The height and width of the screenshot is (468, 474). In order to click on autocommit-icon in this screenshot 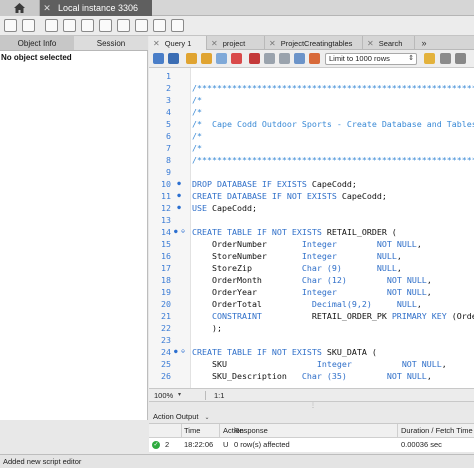, I will do `click(299, 58)`.